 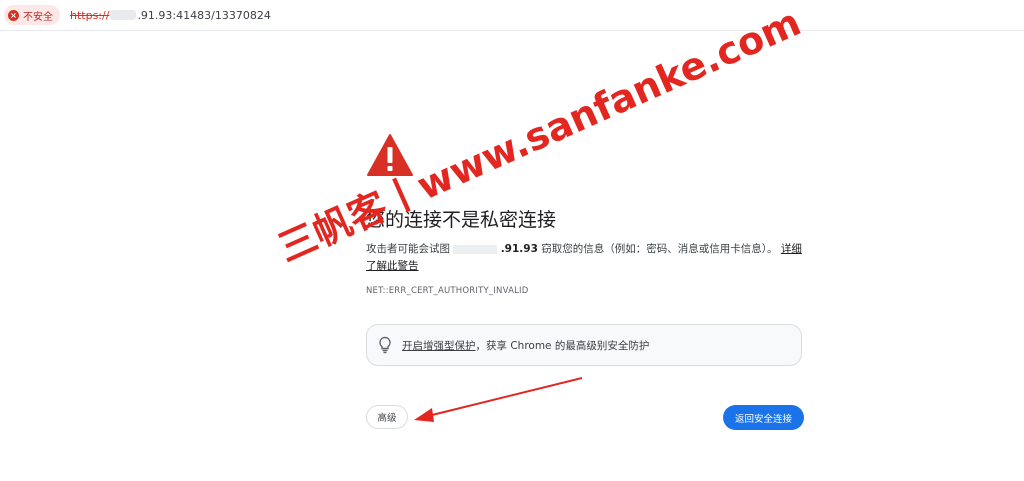 I want to click on enhanced-protection-text: 开启增强型保护，获享 Chrome 的最高级别安全防护, so click(x=525, y=345).